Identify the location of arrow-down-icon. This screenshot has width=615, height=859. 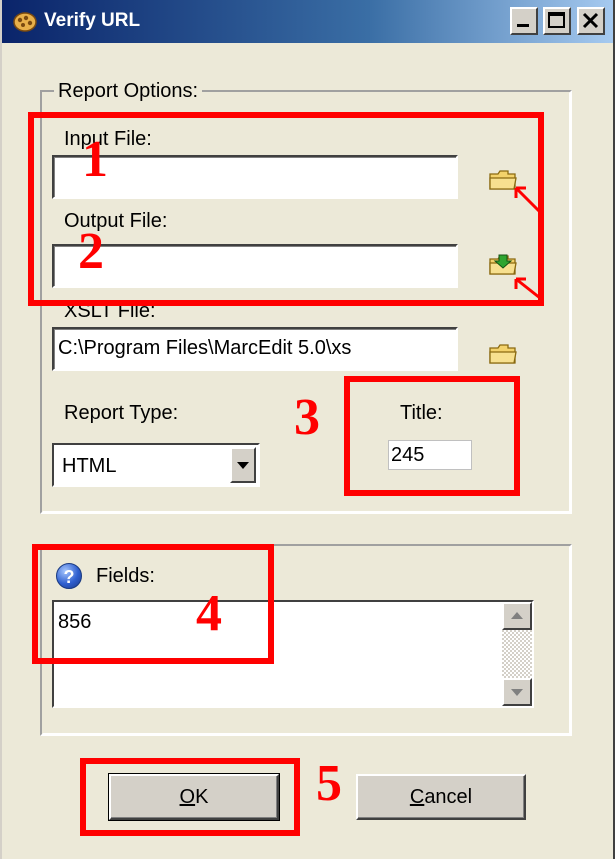
(517, 692).